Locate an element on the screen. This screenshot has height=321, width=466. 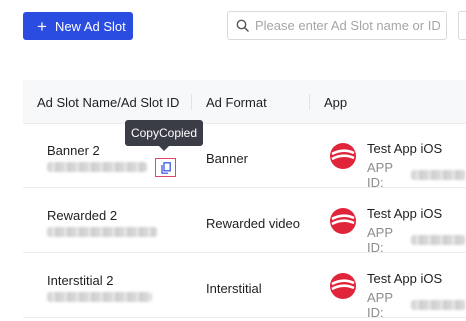
copy-tooltip-text: CopyCopied is located at coordinates (164, 133).